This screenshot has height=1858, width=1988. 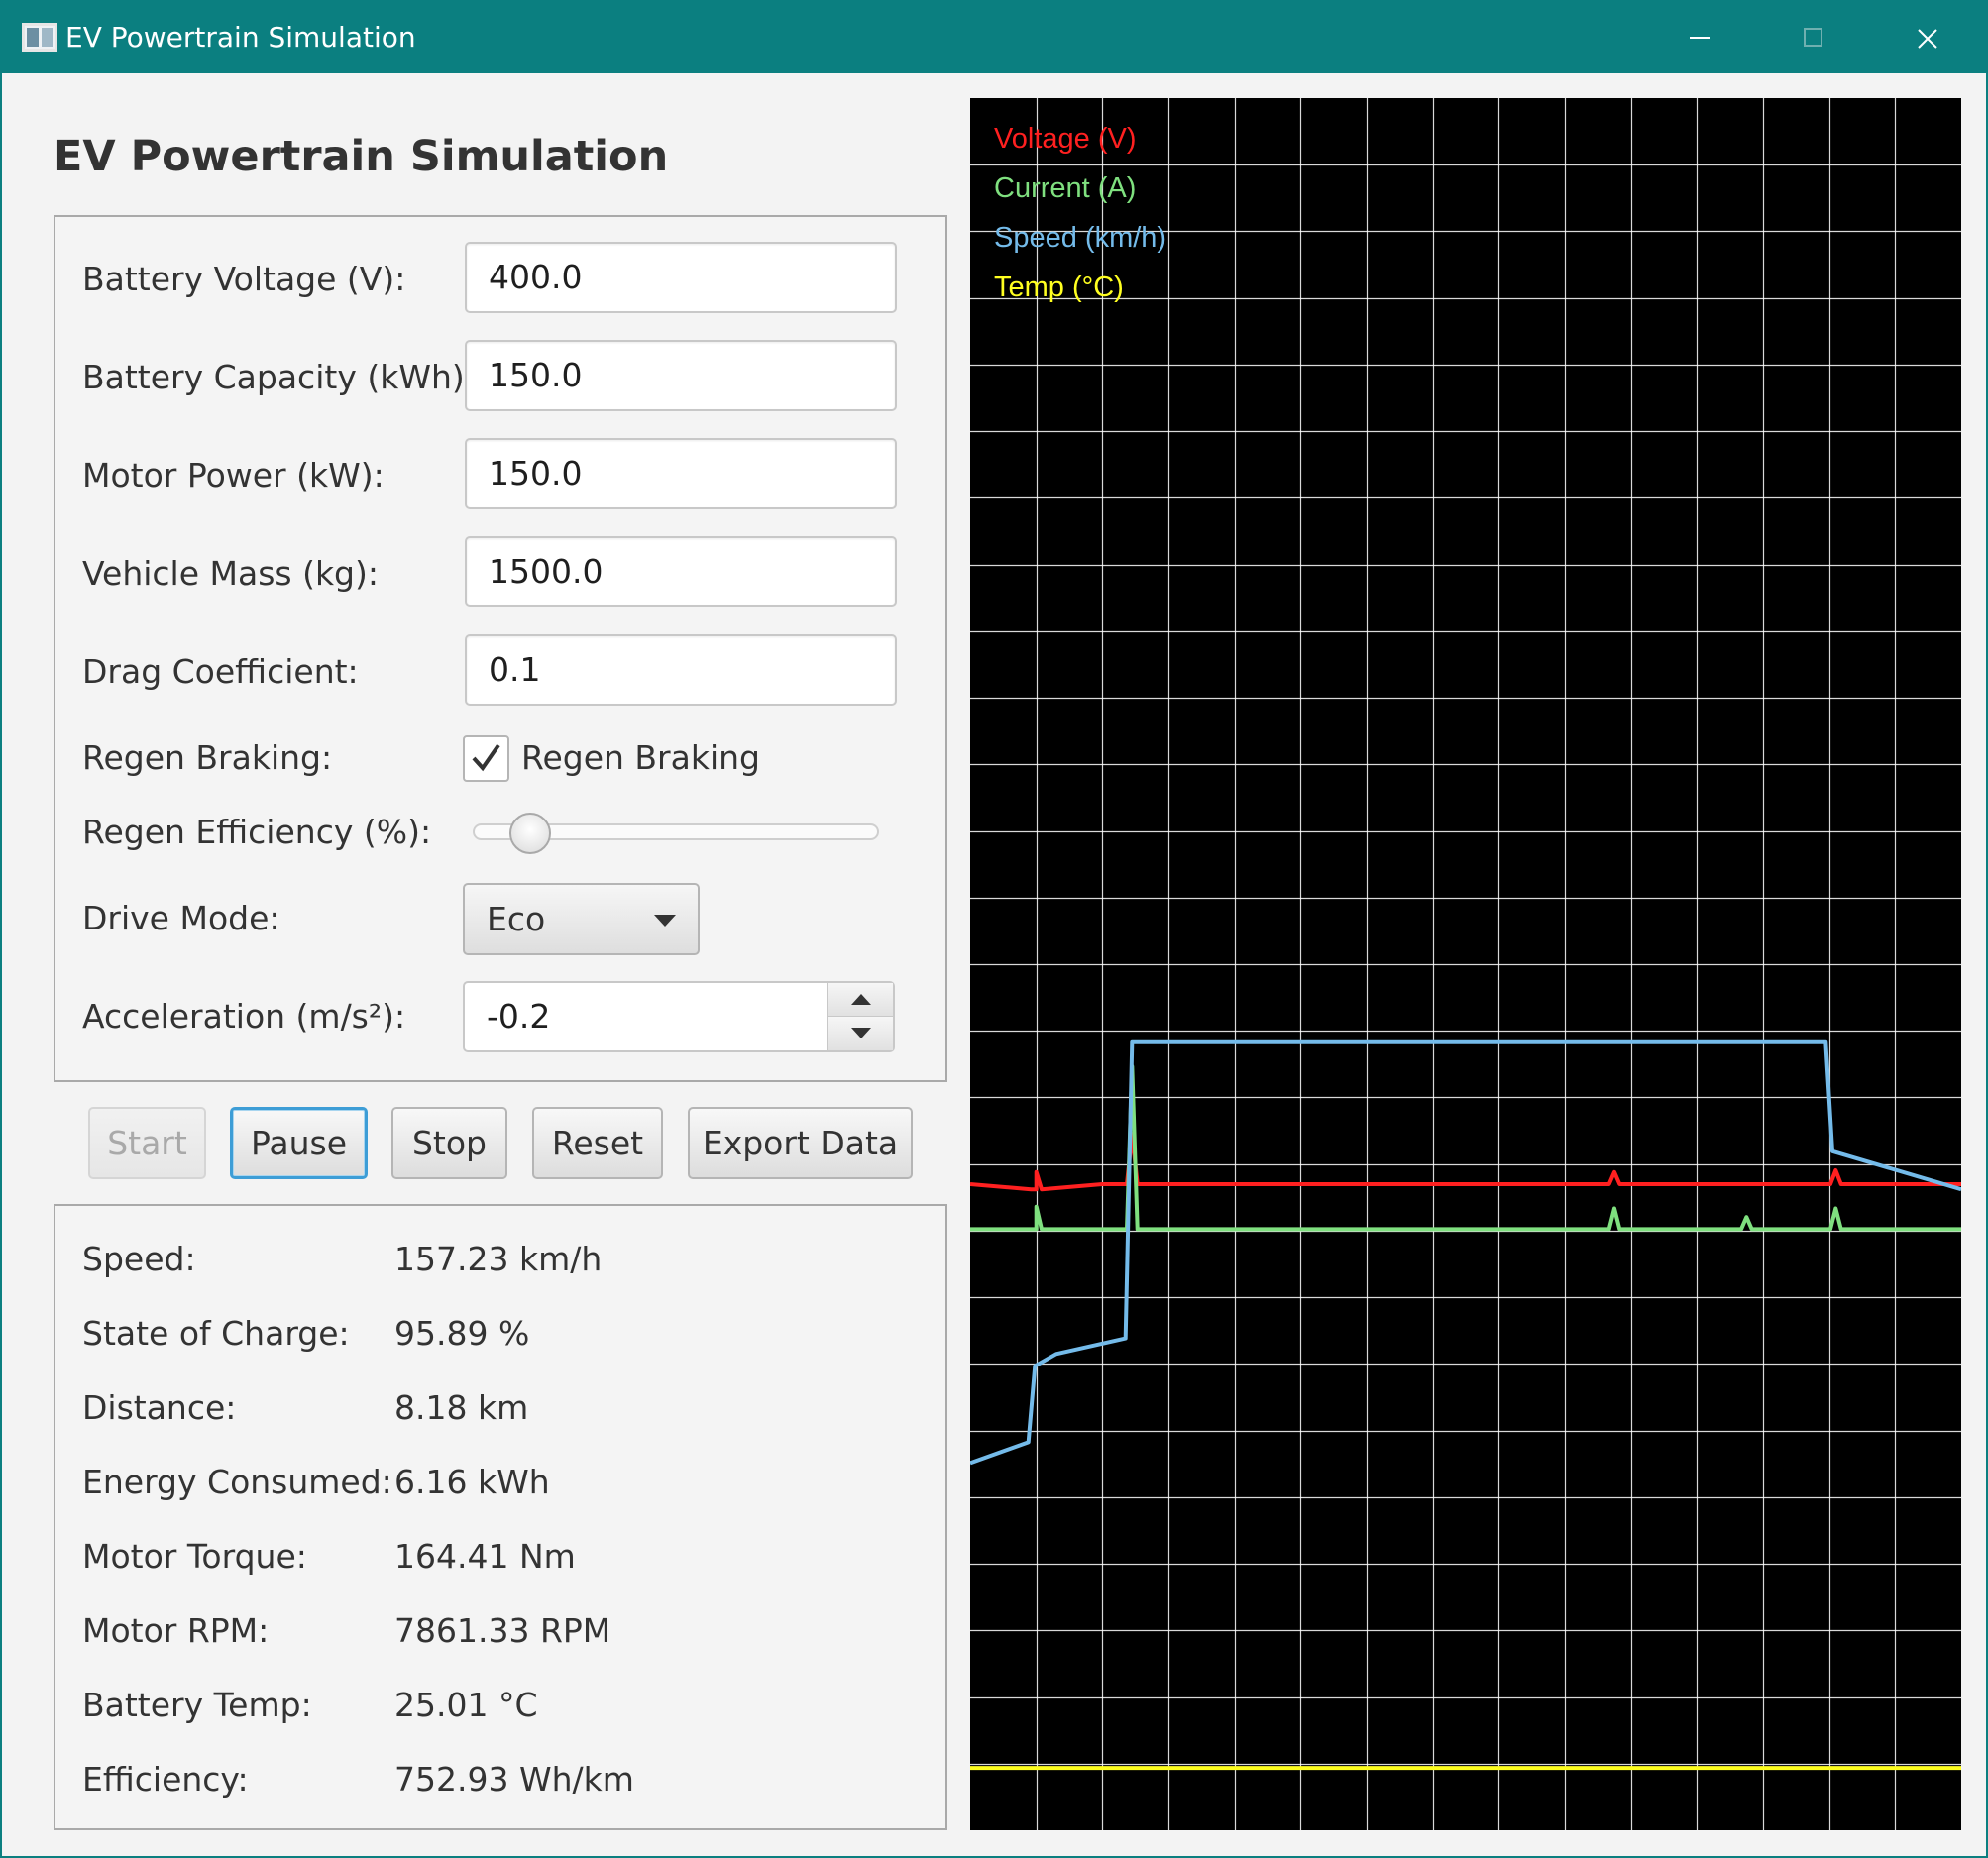 What do you see at coordinates (681, 375) in the screenshot?
I see `battery-capacity-field: 150.0` at bounding box center [681, 375].